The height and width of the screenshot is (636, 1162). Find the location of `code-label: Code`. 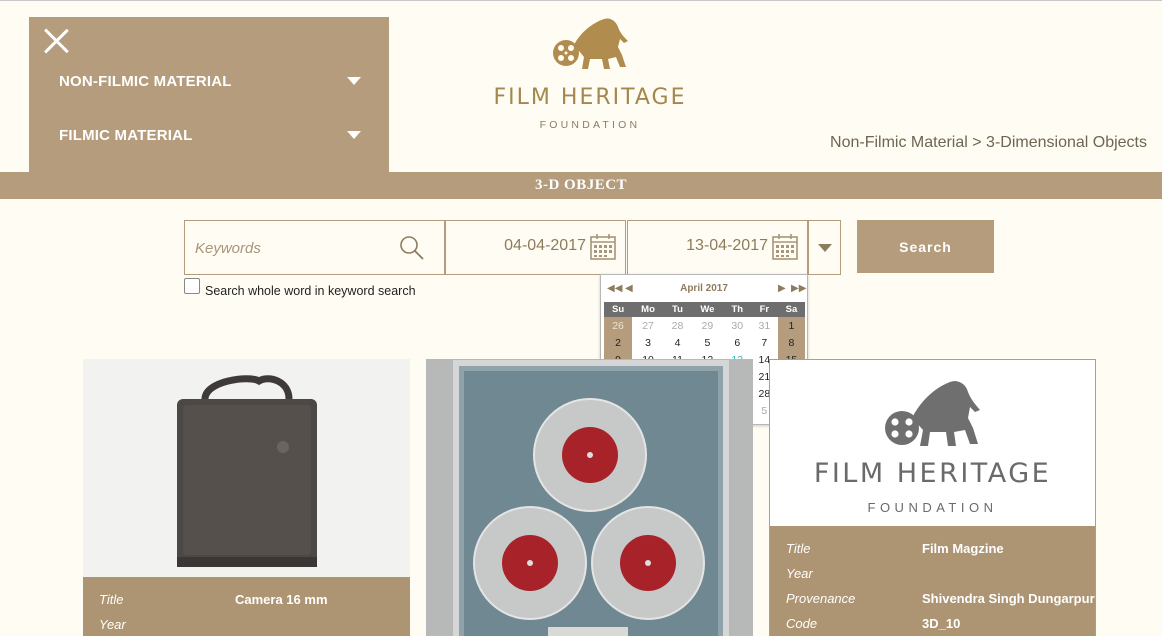

code-label: Code is located at coordinates (802, 623).